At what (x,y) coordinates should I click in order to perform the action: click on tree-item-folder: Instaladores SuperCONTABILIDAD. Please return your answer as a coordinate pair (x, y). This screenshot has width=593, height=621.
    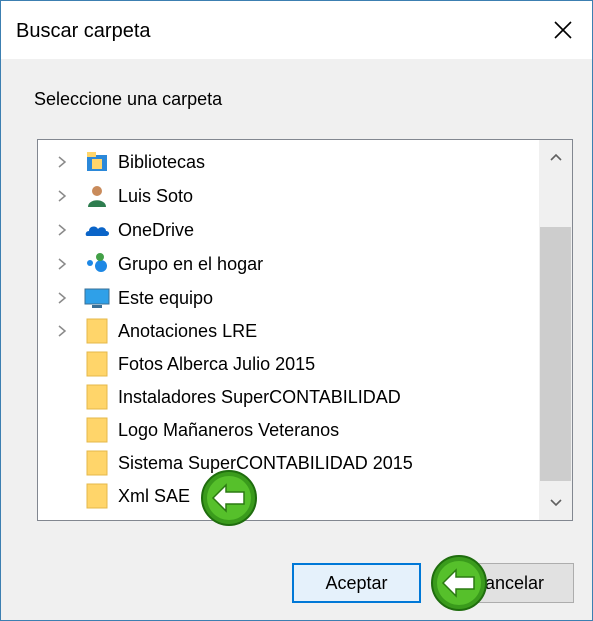
    Looking at the image, I should click on (288, 397).